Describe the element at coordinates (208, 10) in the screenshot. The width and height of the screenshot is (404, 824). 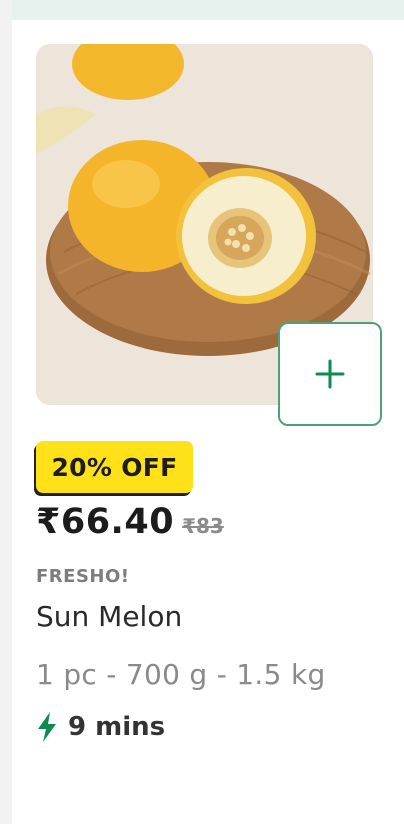
I see `top-strip` at that location.